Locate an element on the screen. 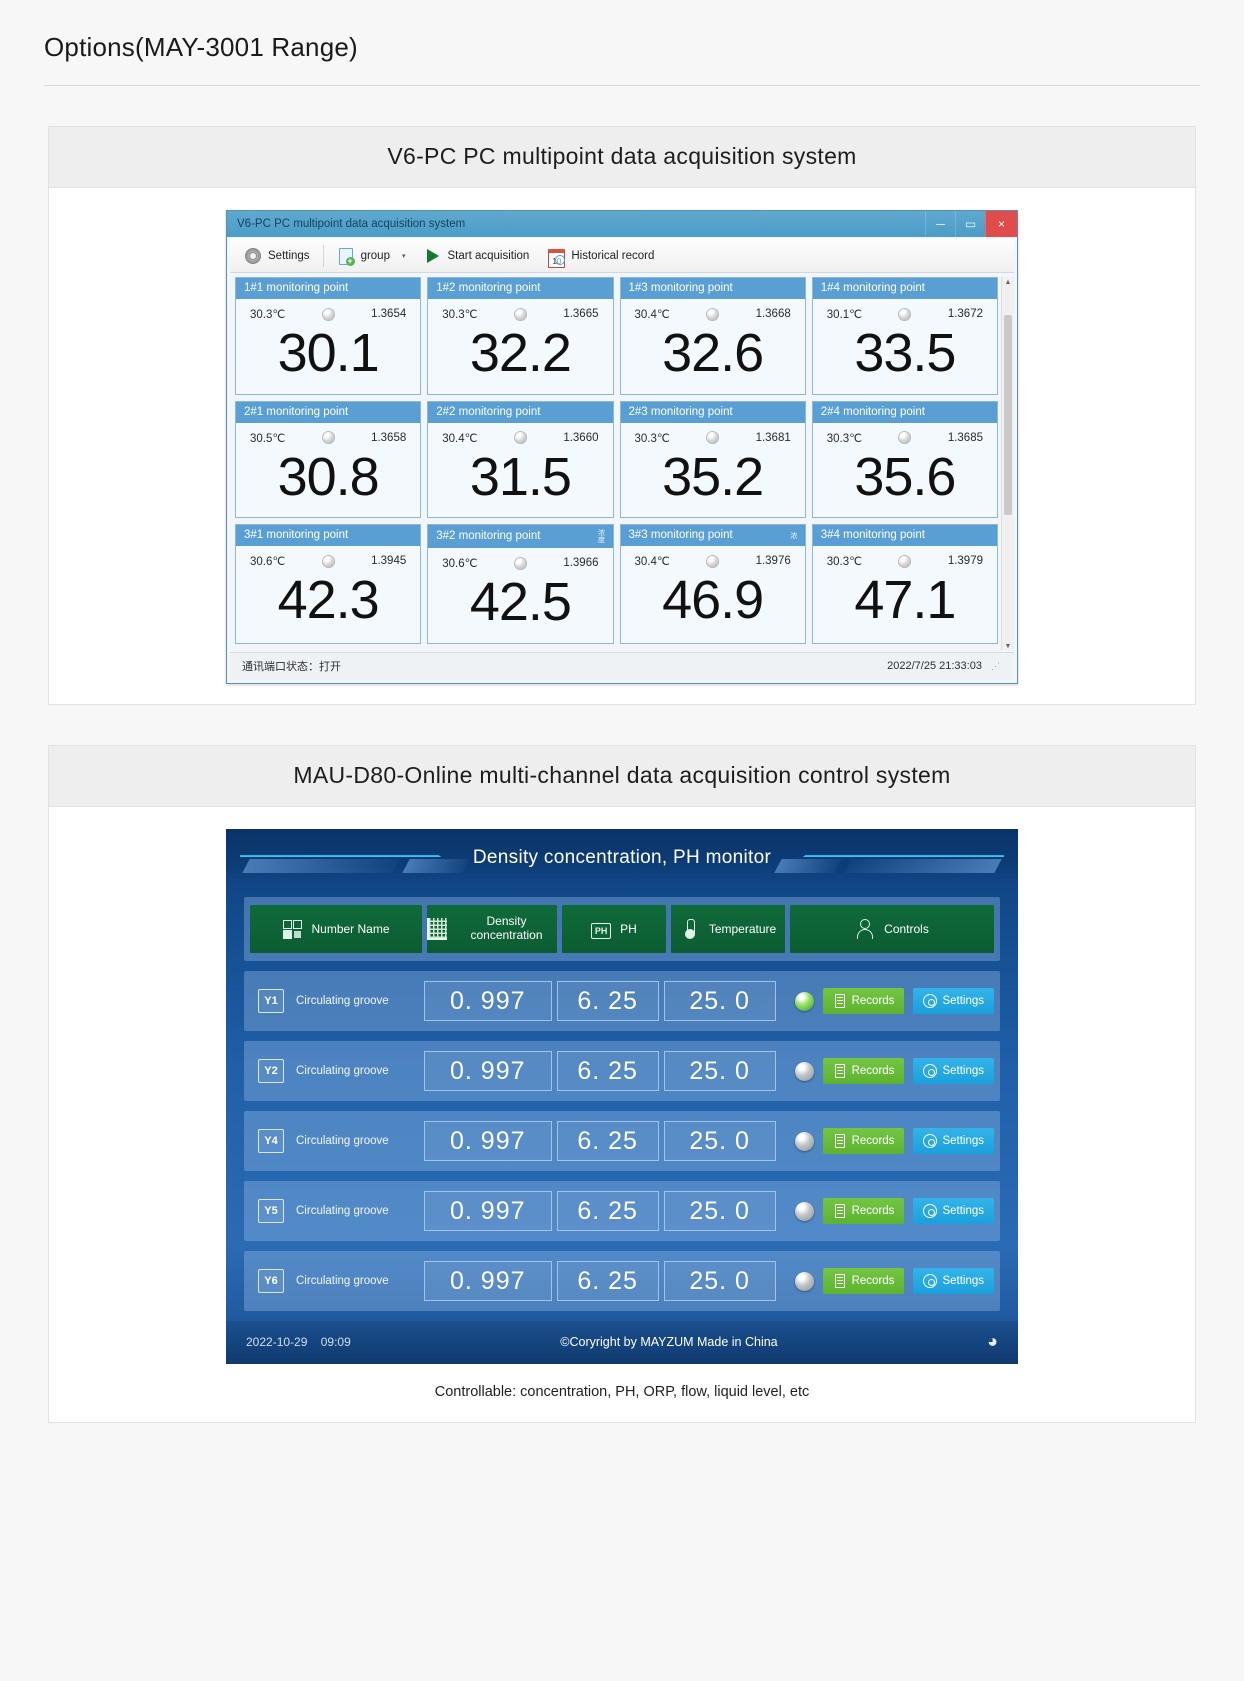 Image resolution: width=1244 pixels, height=1681 pixels. minimize-icon: ─ is located at coordinates (940, 224).